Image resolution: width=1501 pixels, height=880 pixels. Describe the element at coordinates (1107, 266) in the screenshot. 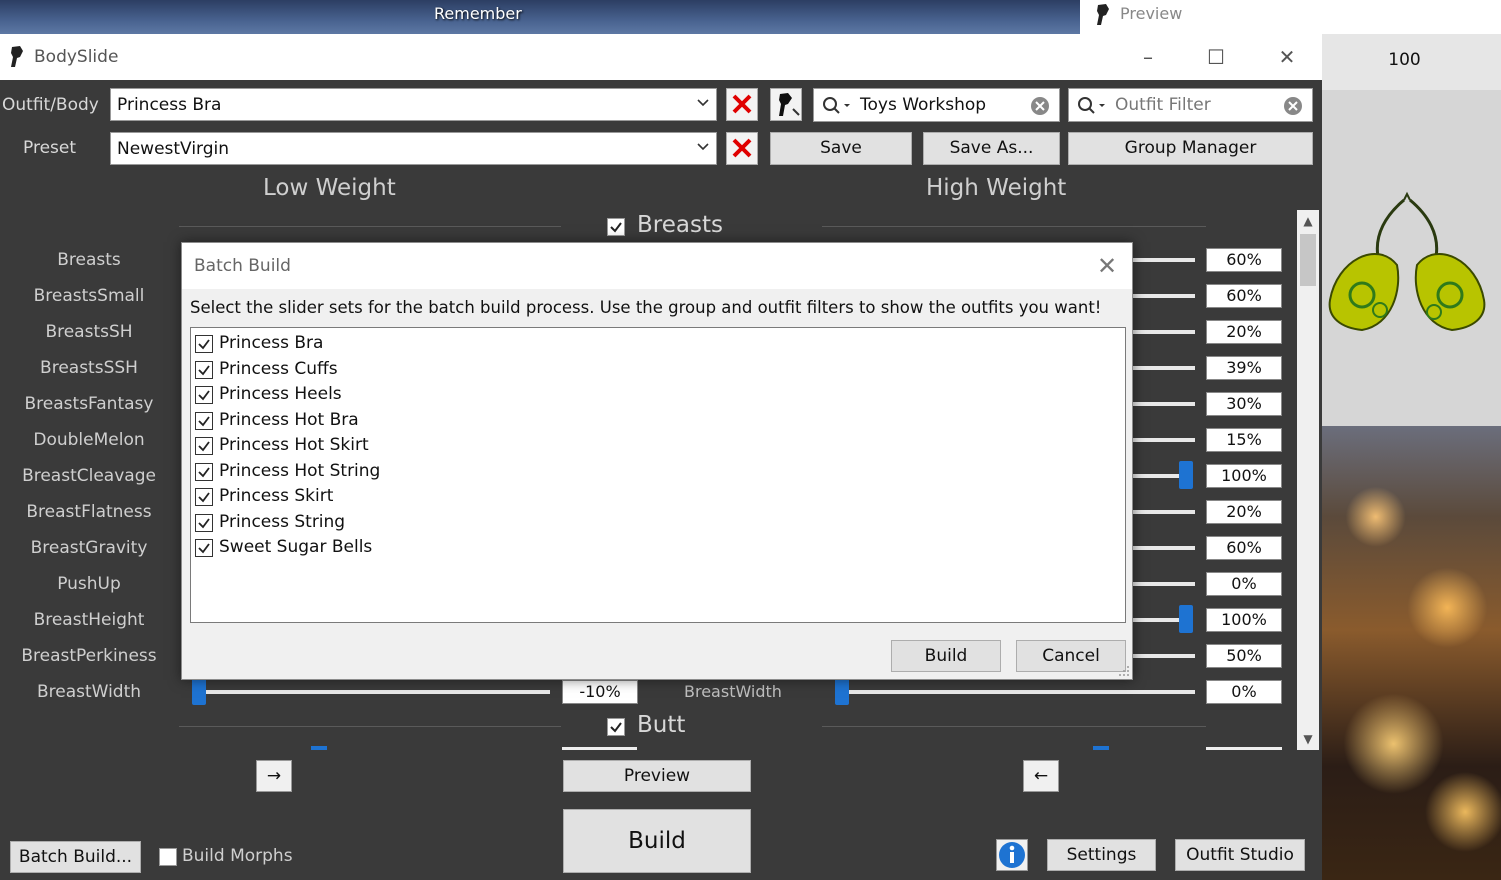

I see `dialog-close-icon: ✕` at that location.